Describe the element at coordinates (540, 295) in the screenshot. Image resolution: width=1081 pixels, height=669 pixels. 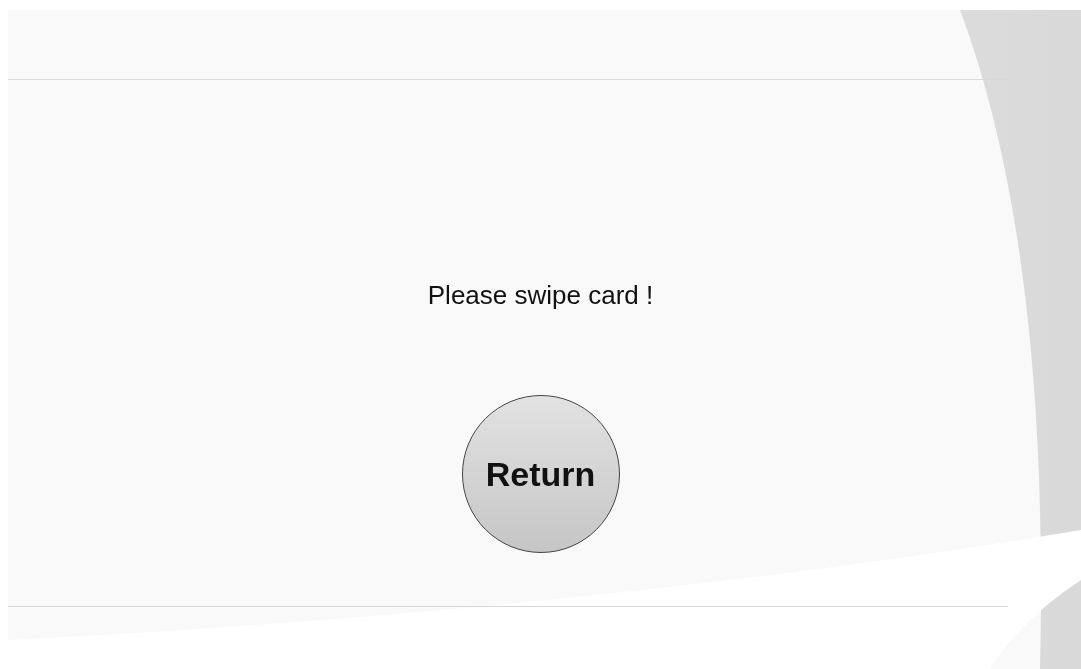
I see `swipe-card-message: Please swipe card !` at that location.